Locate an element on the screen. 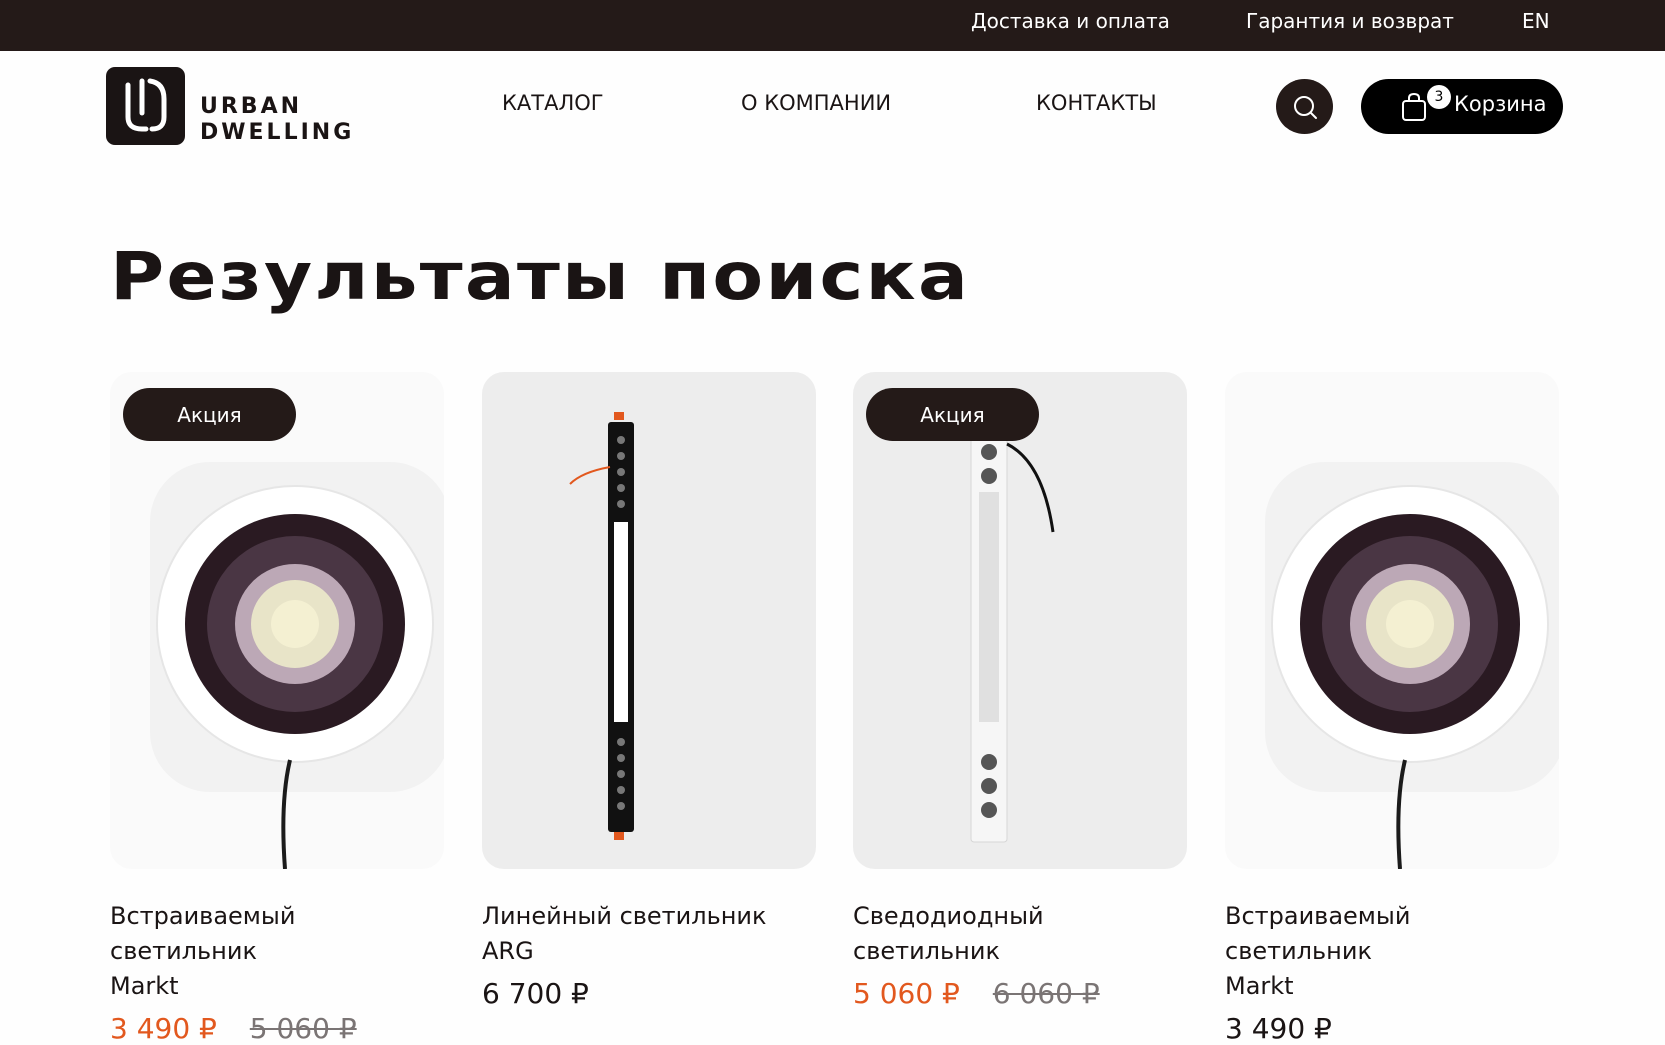 The height and width of the screenshot is (1045, 1665). logo-wordmark: URBAN DWELLING is located at coordinates (277, 120).